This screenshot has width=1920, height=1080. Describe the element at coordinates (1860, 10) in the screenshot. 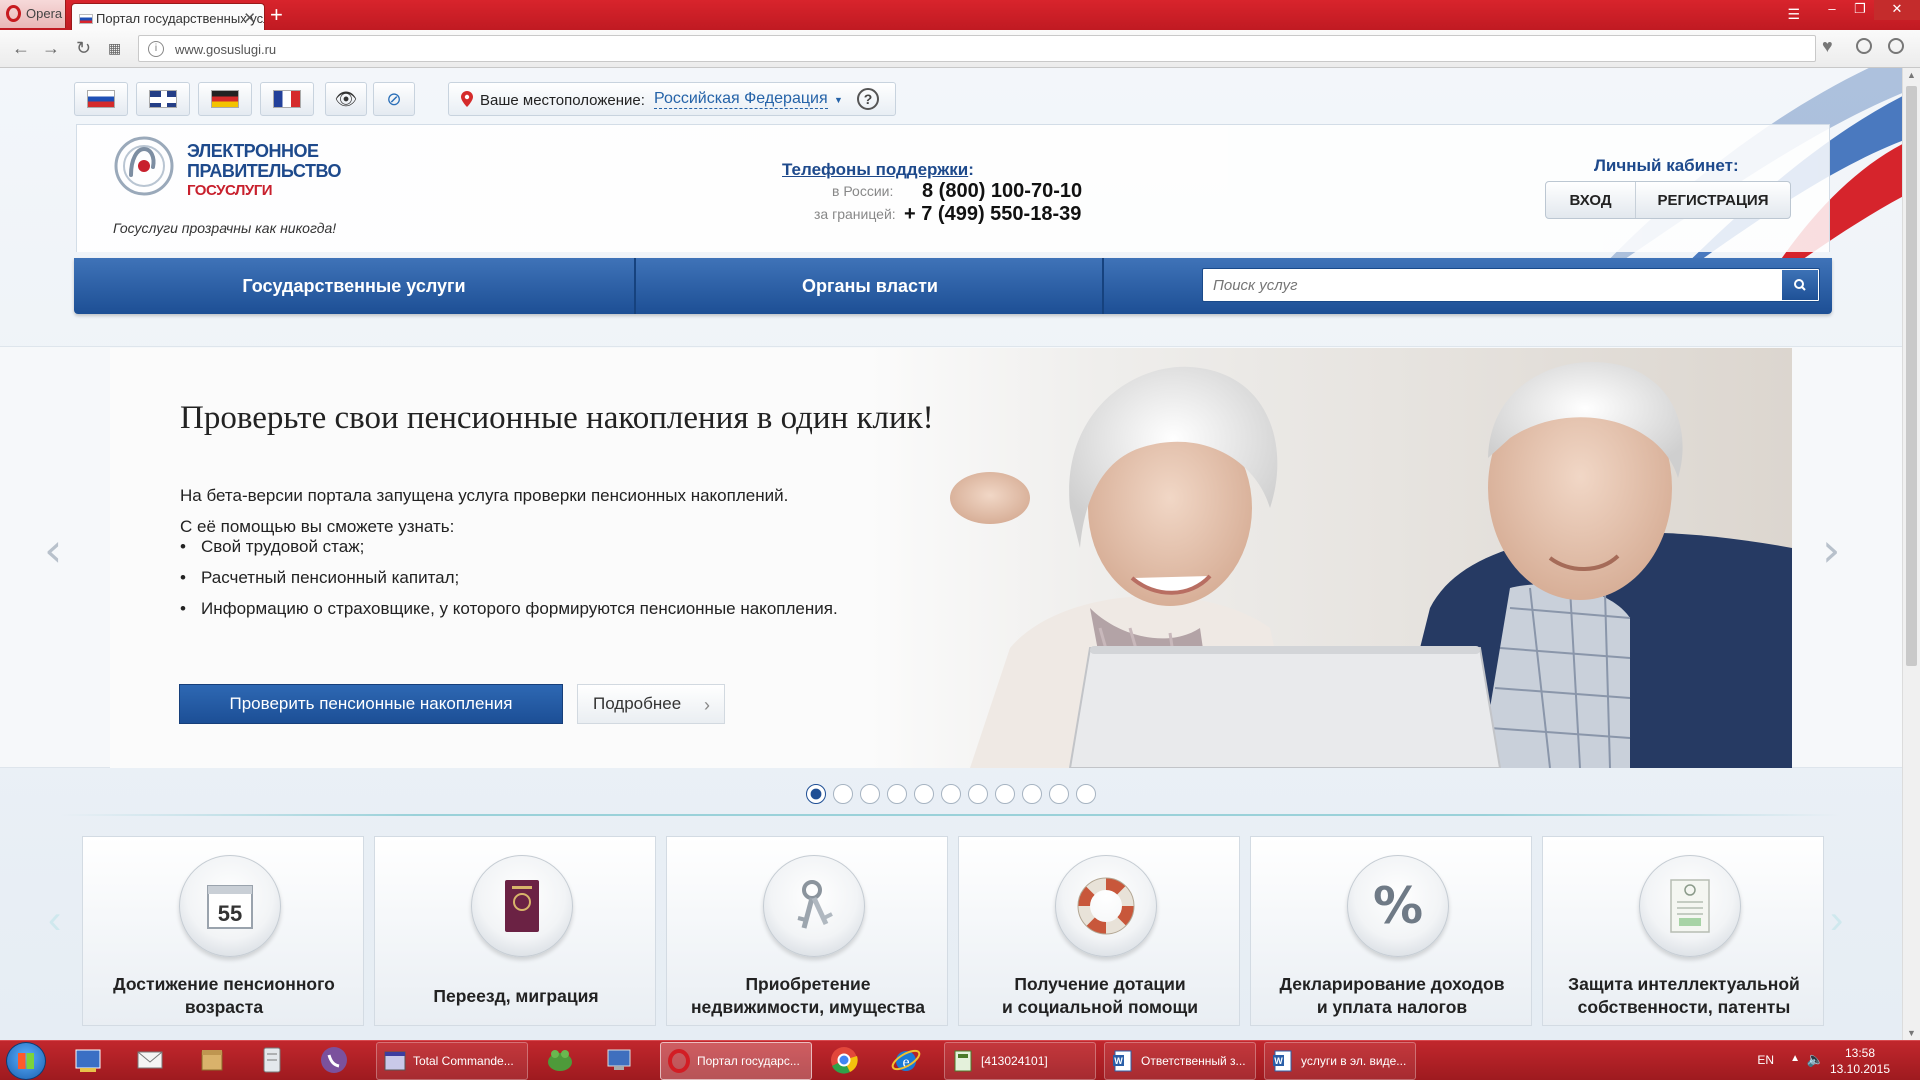

I see `maximize-icon: ❐` at that location.